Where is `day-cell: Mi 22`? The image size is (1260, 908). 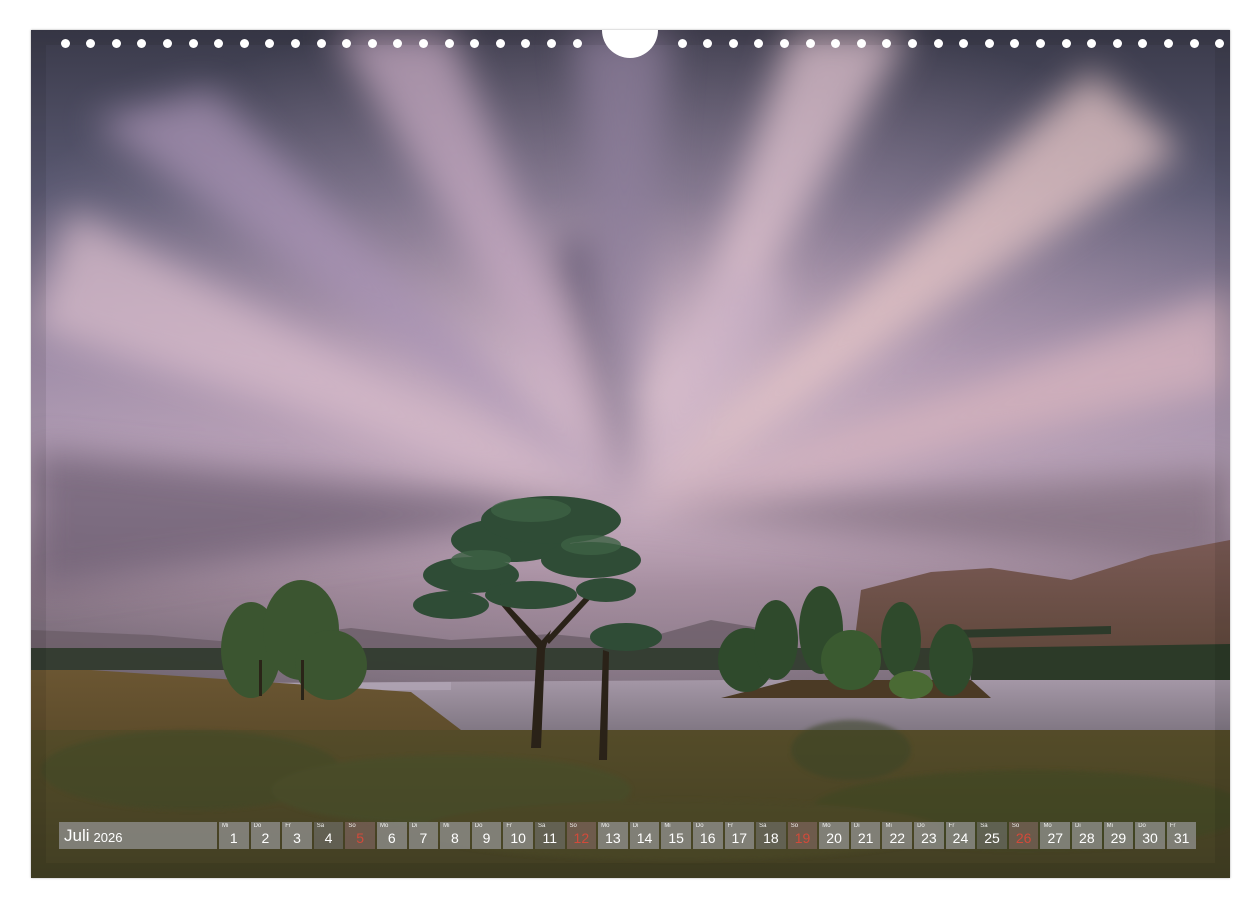 day-cell: Mi 22 is located at coordinates (897, 835).